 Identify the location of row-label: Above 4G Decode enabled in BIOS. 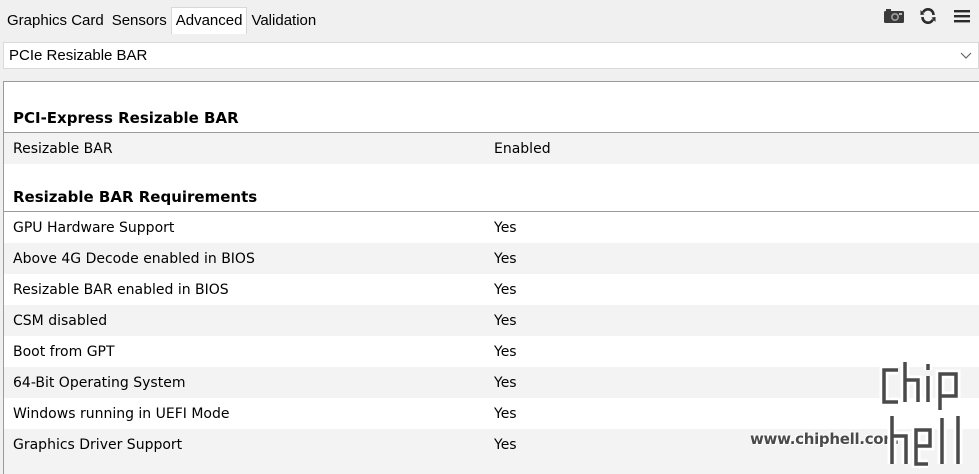
(134, 258).